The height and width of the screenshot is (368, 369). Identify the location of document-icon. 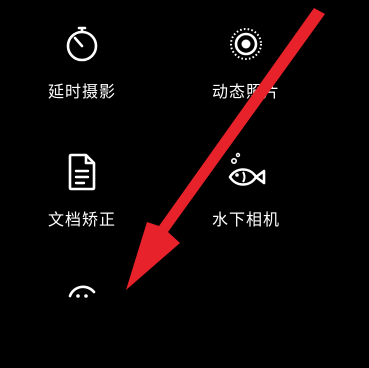
(82, 172).